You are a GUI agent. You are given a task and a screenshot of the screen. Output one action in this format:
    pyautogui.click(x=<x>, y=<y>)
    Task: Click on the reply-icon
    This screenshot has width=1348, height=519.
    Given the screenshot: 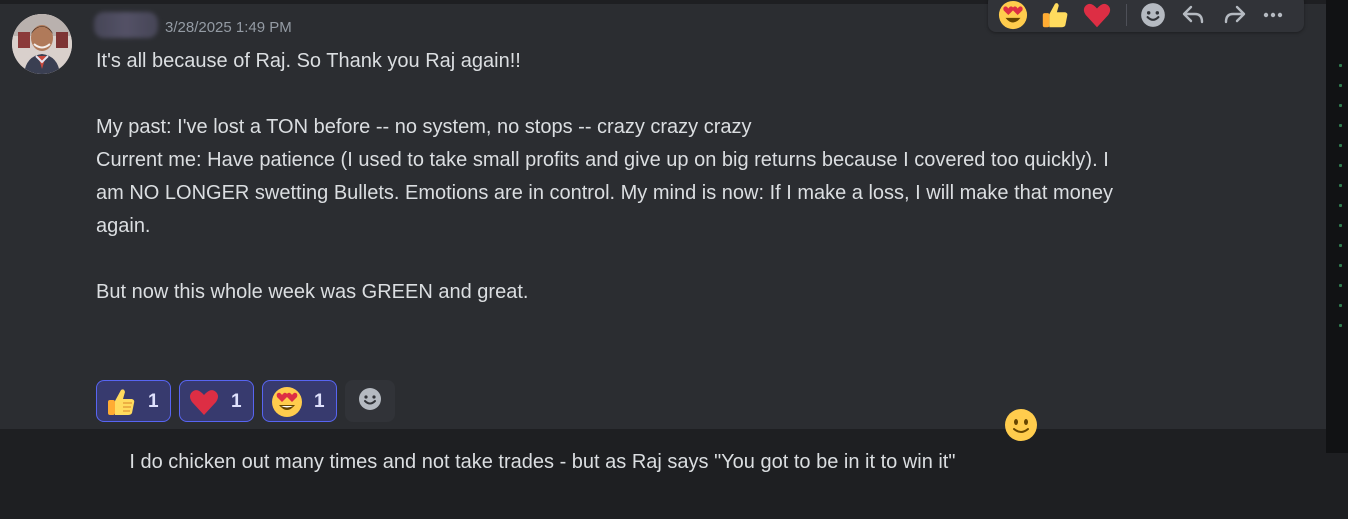 What is the action you would take?
    pyautogui.click(x=1193, y=17)
    